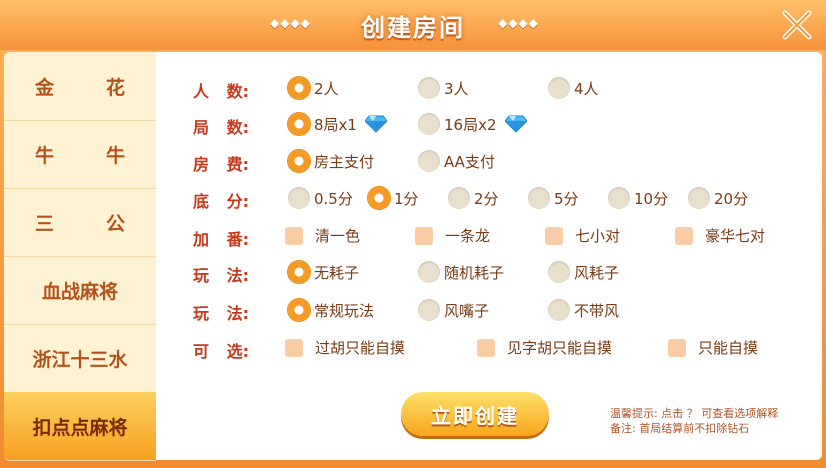 Image resolution: width=826 pixels, height=468 pixels. Describe the element at coordinates (651, 198) in the screenshot. I see `option-label: 10分` at that location.